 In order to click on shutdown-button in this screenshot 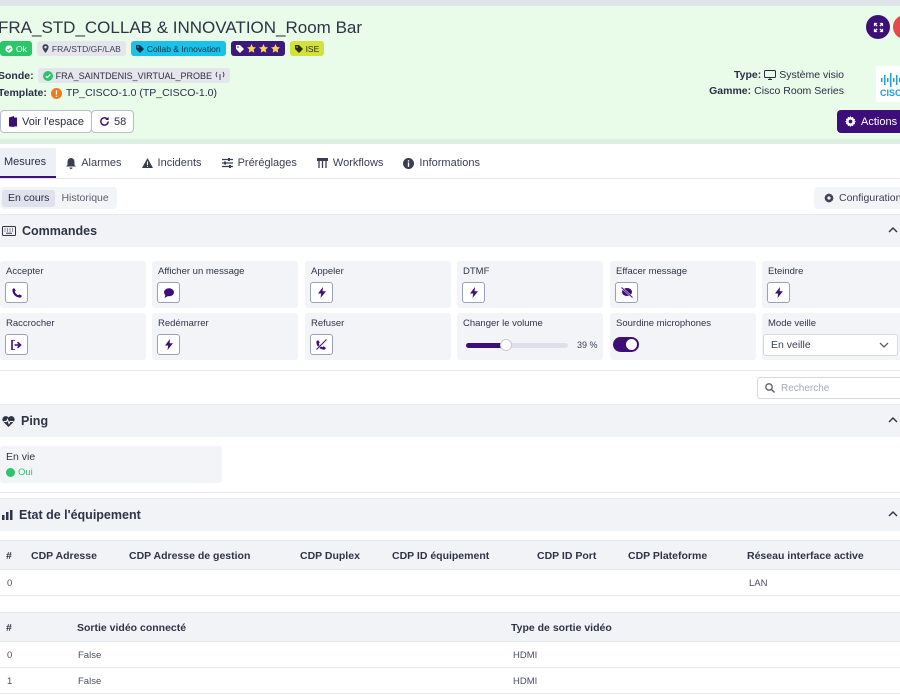, I will do `click(778, 292)`.